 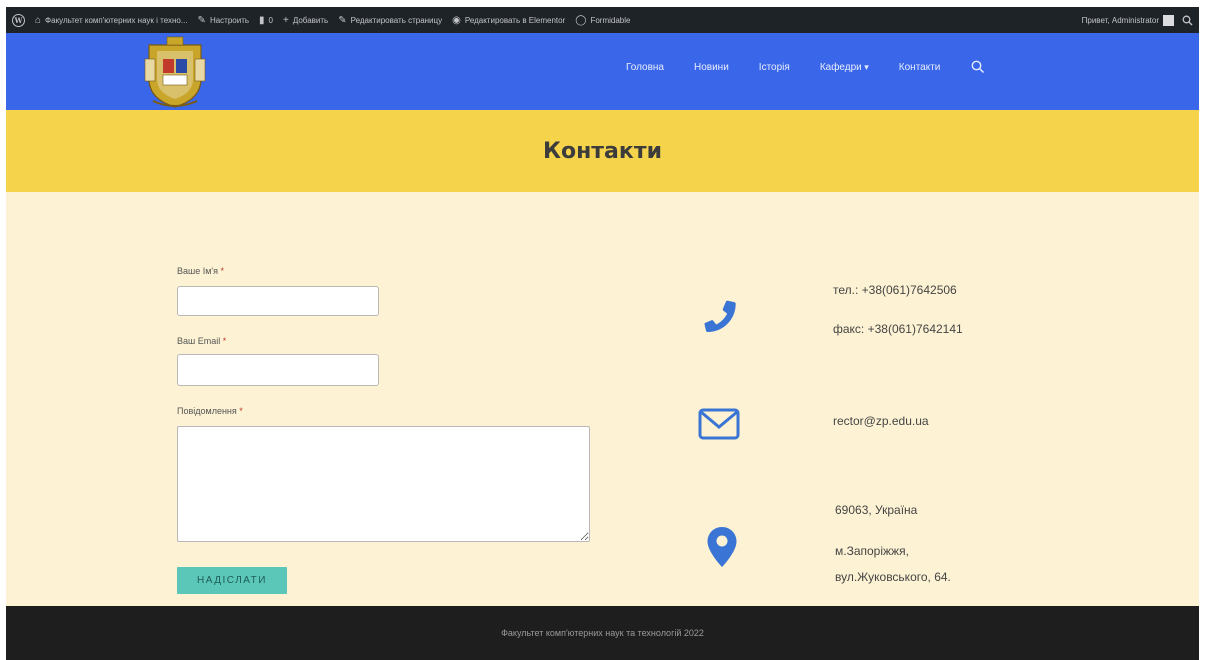 I want to click on customize-label: Настроить, so click(x=229, y=20).